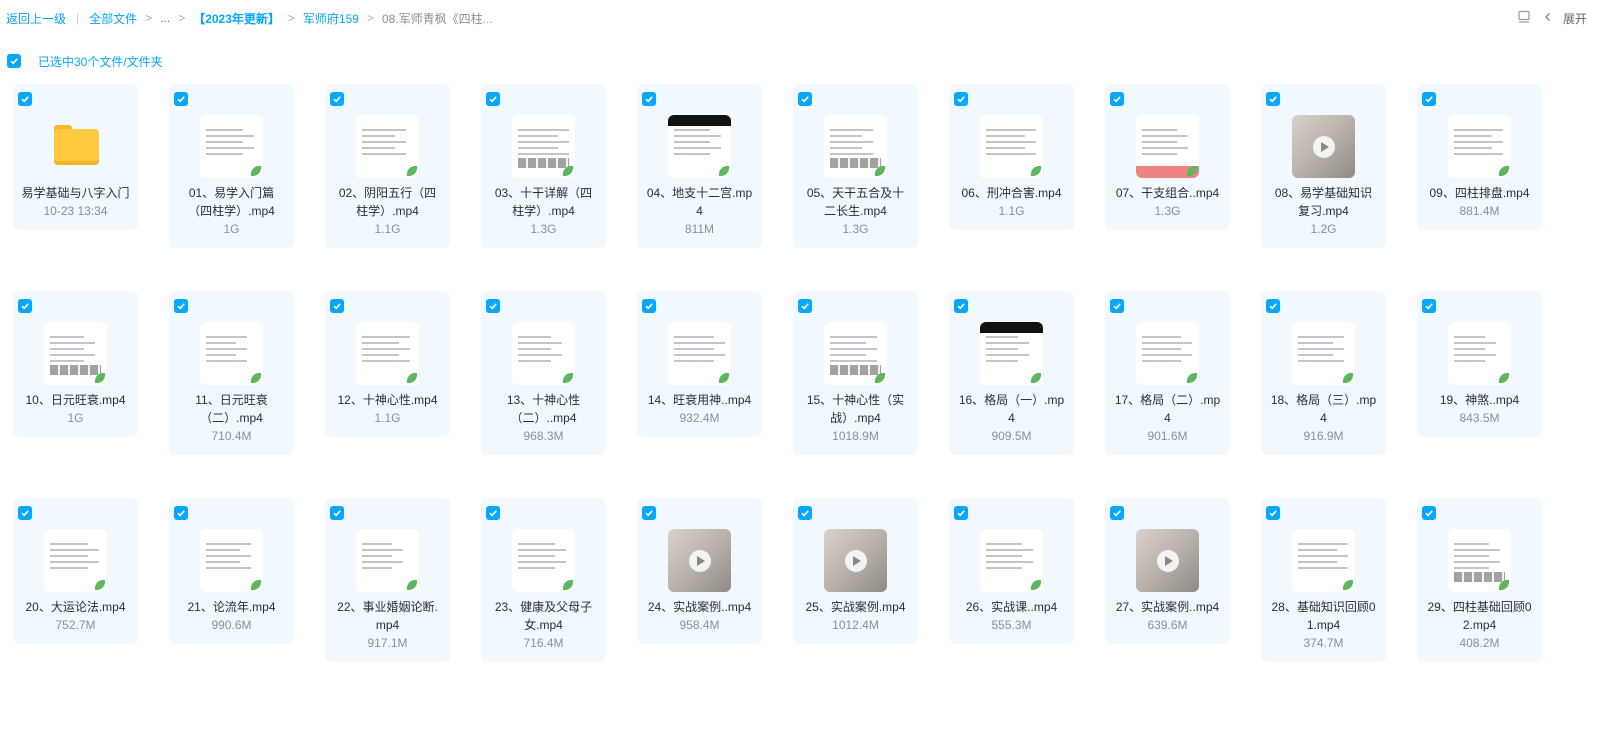  I want to click on file-name: 27、实战案例..mp4, so click(1167, 607).